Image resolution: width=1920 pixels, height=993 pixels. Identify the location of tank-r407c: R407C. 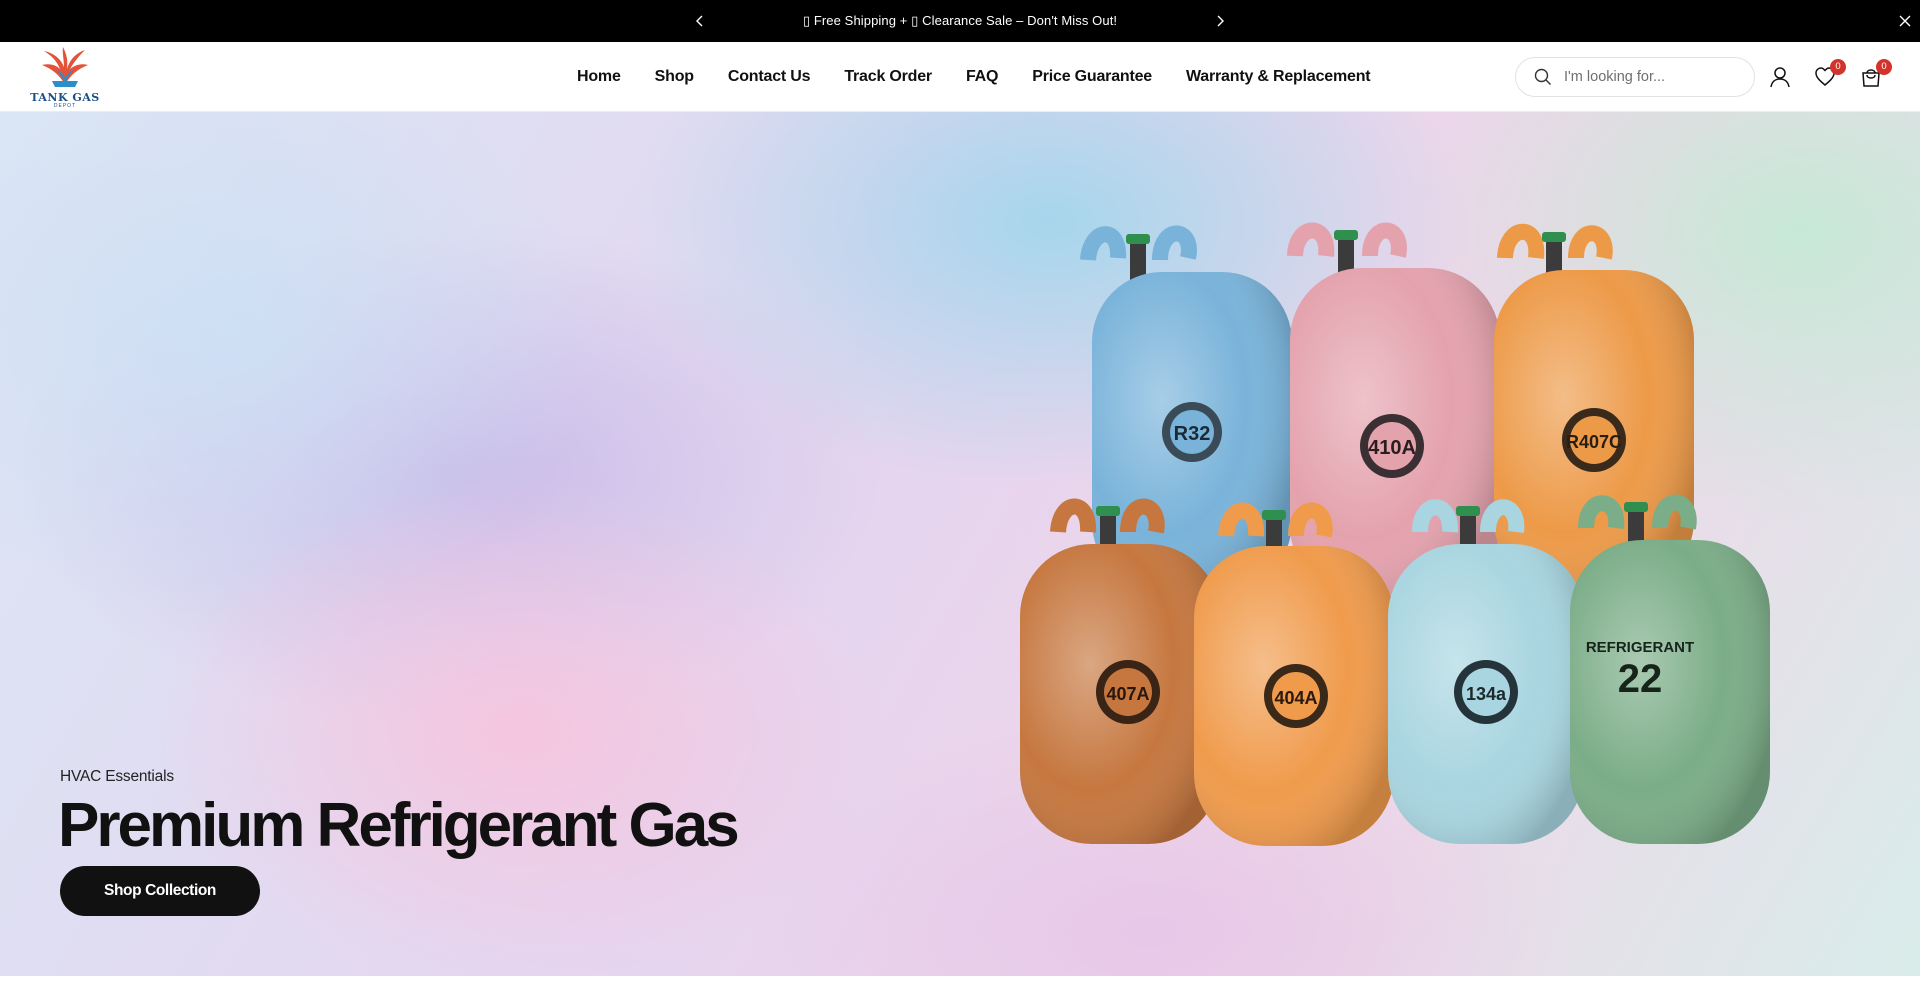
(1594, 406).